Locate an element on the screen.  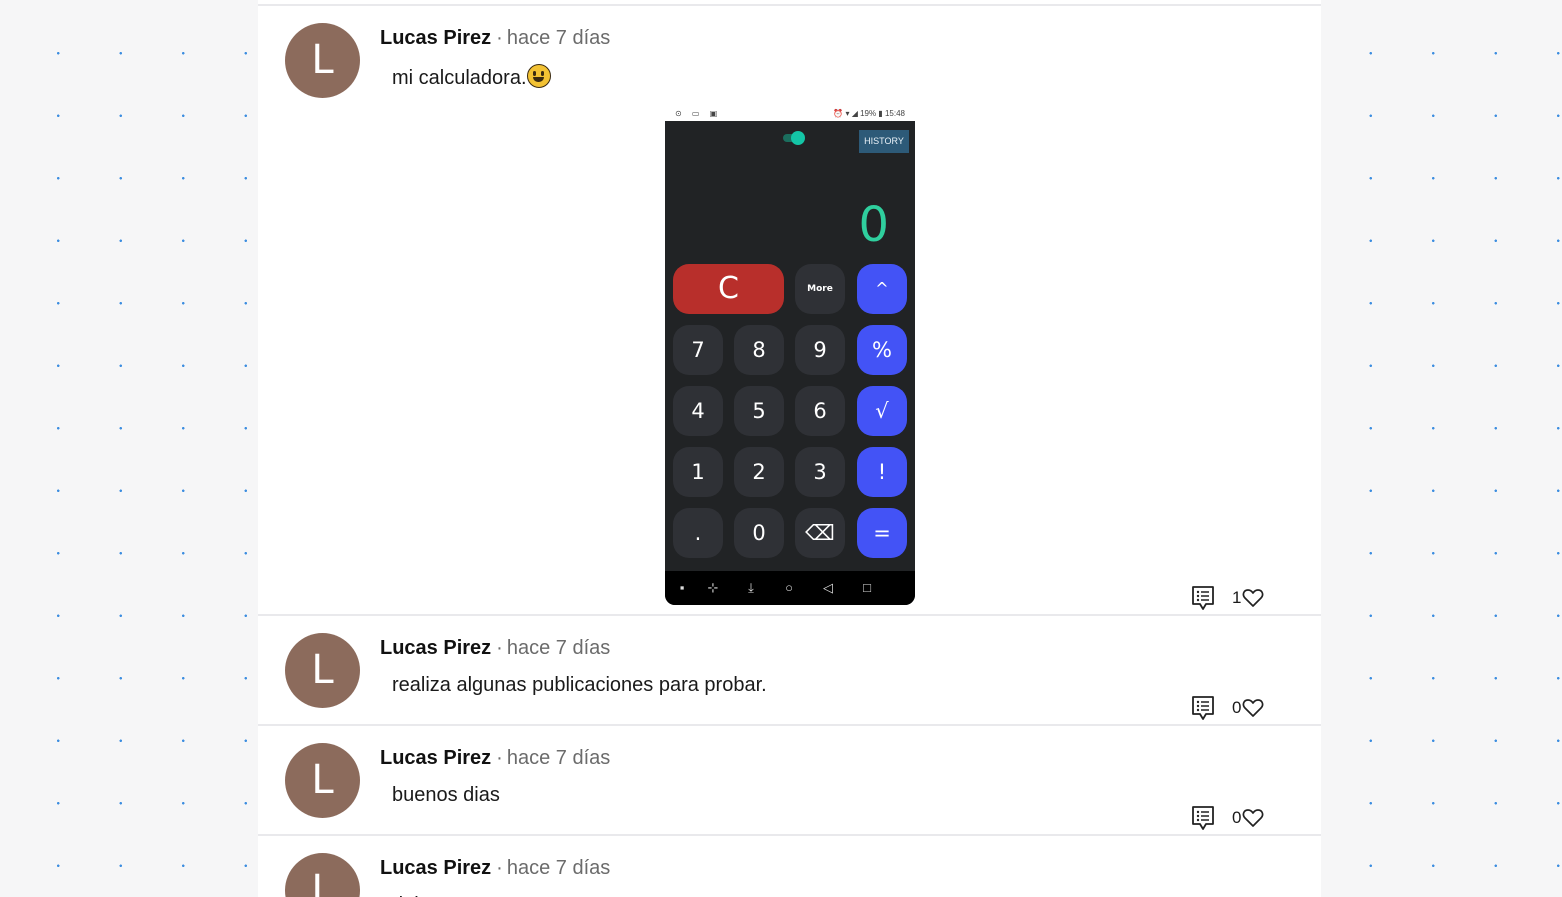
theme-toggle is located at coordinates (794, 138).